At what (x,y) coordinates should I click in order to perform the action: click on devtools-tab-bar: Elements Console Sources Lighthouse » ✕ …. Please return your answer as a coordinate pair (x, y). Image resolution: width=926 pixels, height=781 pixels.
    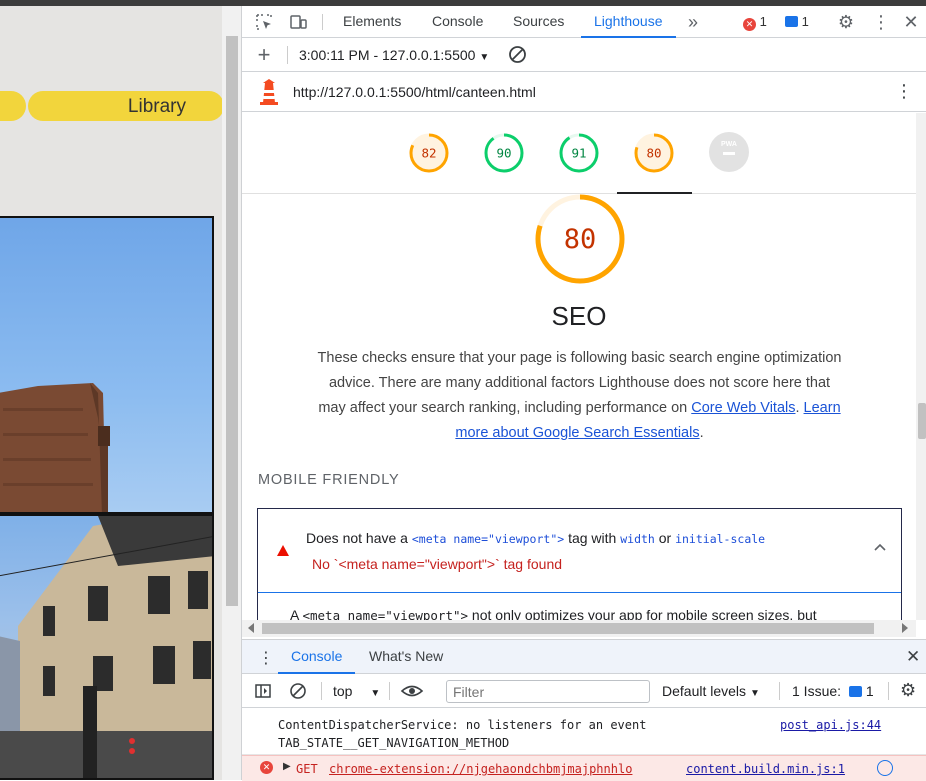
    Looking at the image, I should click on (584, 22).